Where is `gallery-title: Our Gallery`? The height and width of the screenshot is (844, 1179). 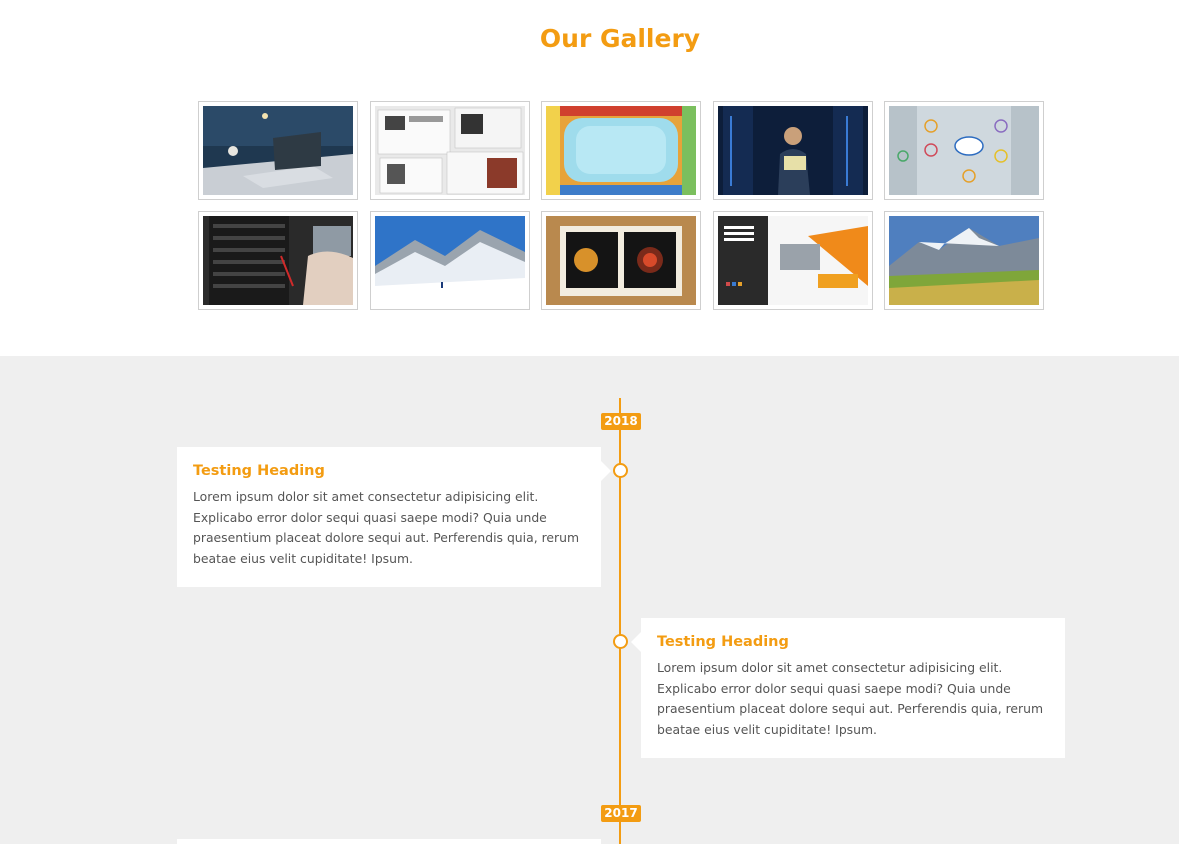 gallery-title: Our Gallery is located at coordinates (620, 38).